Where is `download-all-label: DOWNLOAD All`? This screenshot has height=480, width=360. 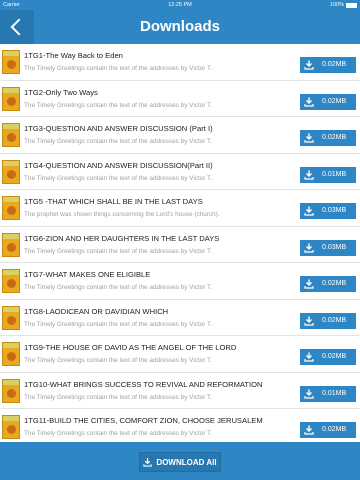
download-all-label: DOWNLOAD All is located at coordinates (186, 462).